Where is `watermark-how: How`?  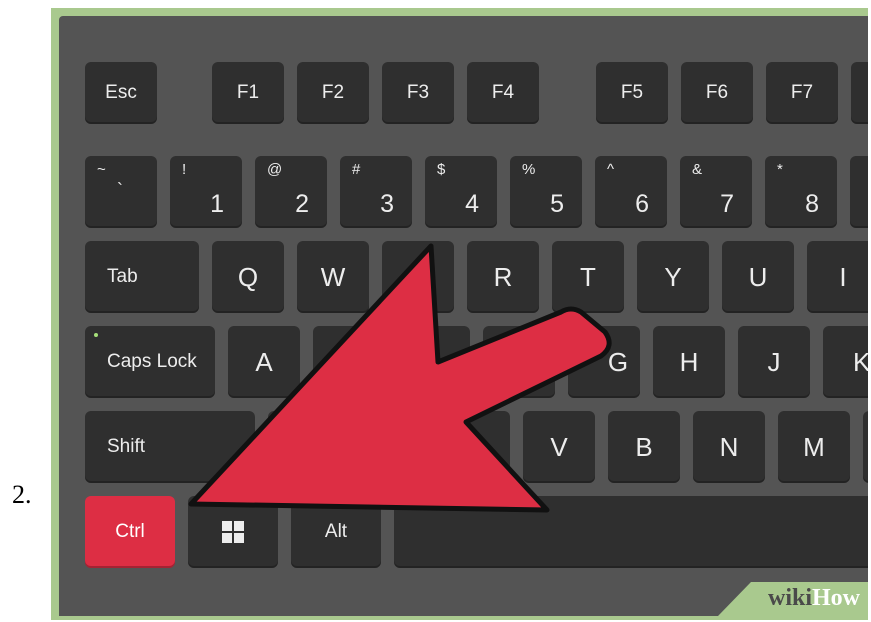
watermark-how: How is located at coordinates (836, 598).